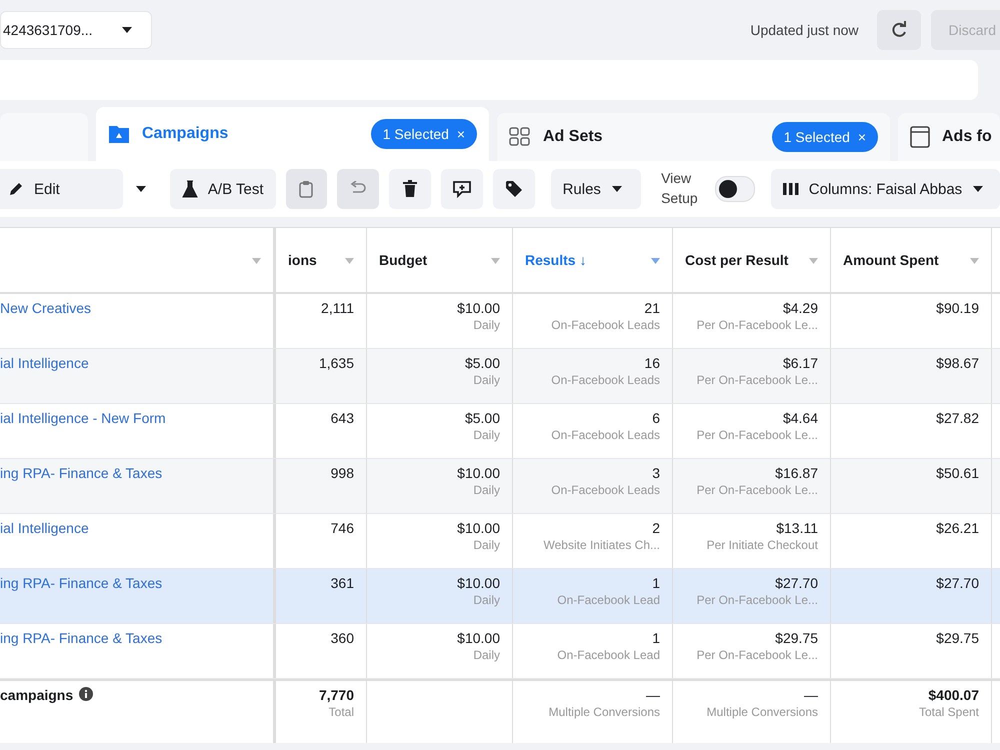 Image resolution: width=1000 pixels, height=750 pixels. I want to click on clipboard-icon, so click(306, 189).